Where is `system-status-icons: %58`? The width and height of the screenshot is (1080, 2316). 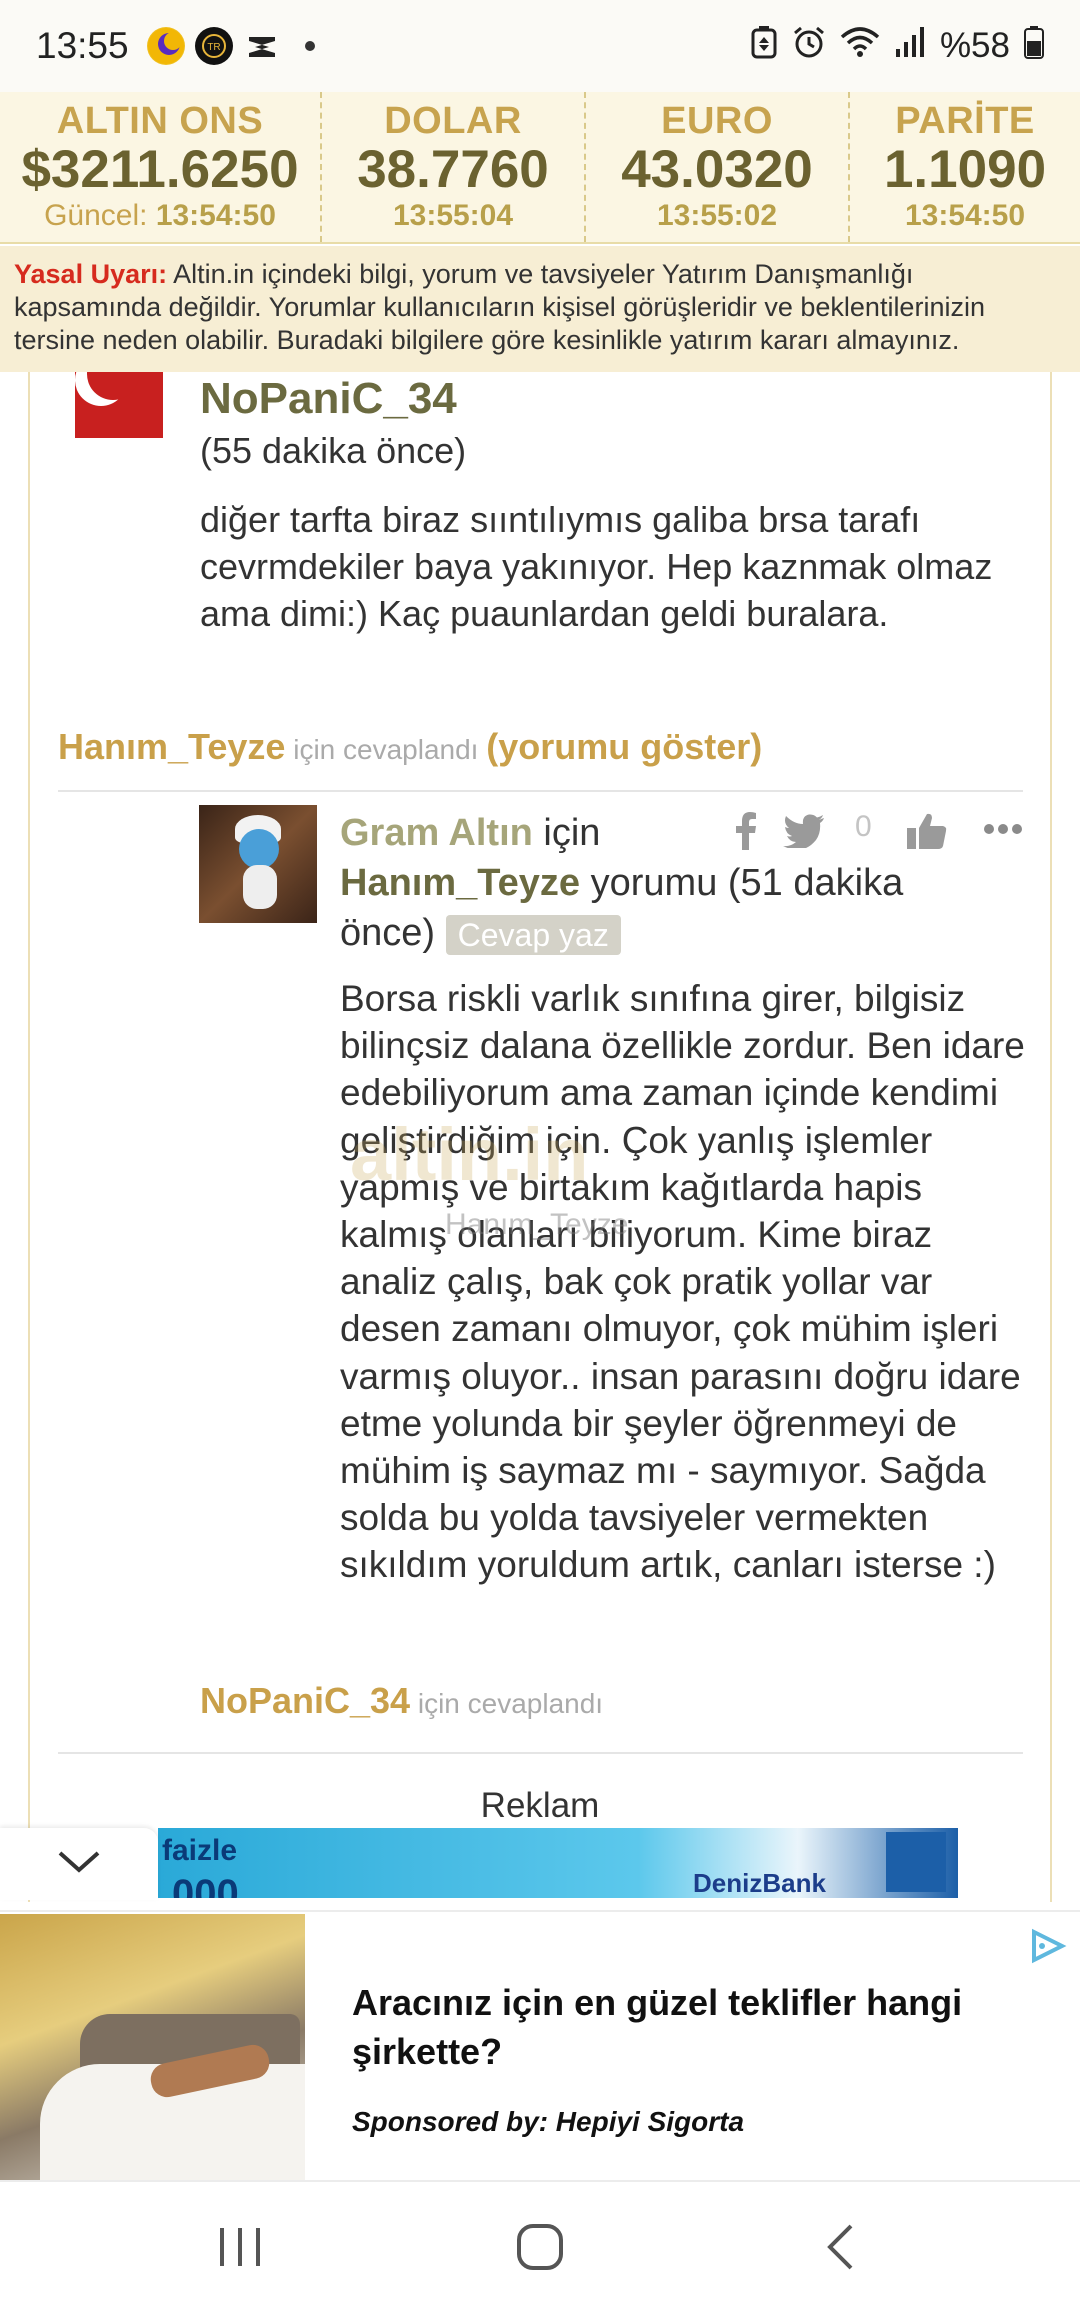
system-status-icons: %58 is located at coordinates (897, 46).